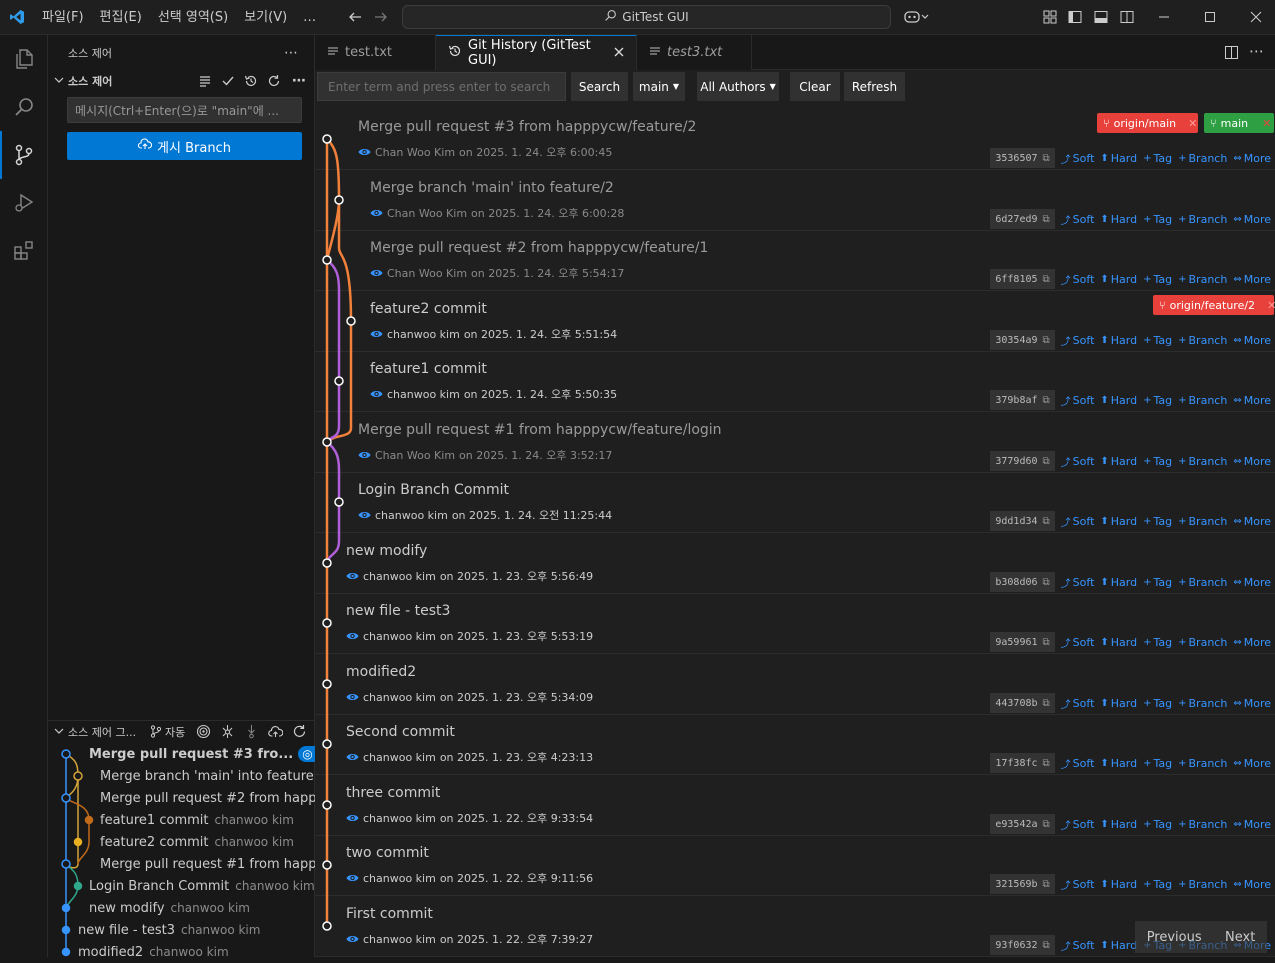 The width and height of the screenshot is (1275, 963). Describe the element at coordinates (874, 86) in the screenshot. I see `refresh-button: Refresh` at that location.